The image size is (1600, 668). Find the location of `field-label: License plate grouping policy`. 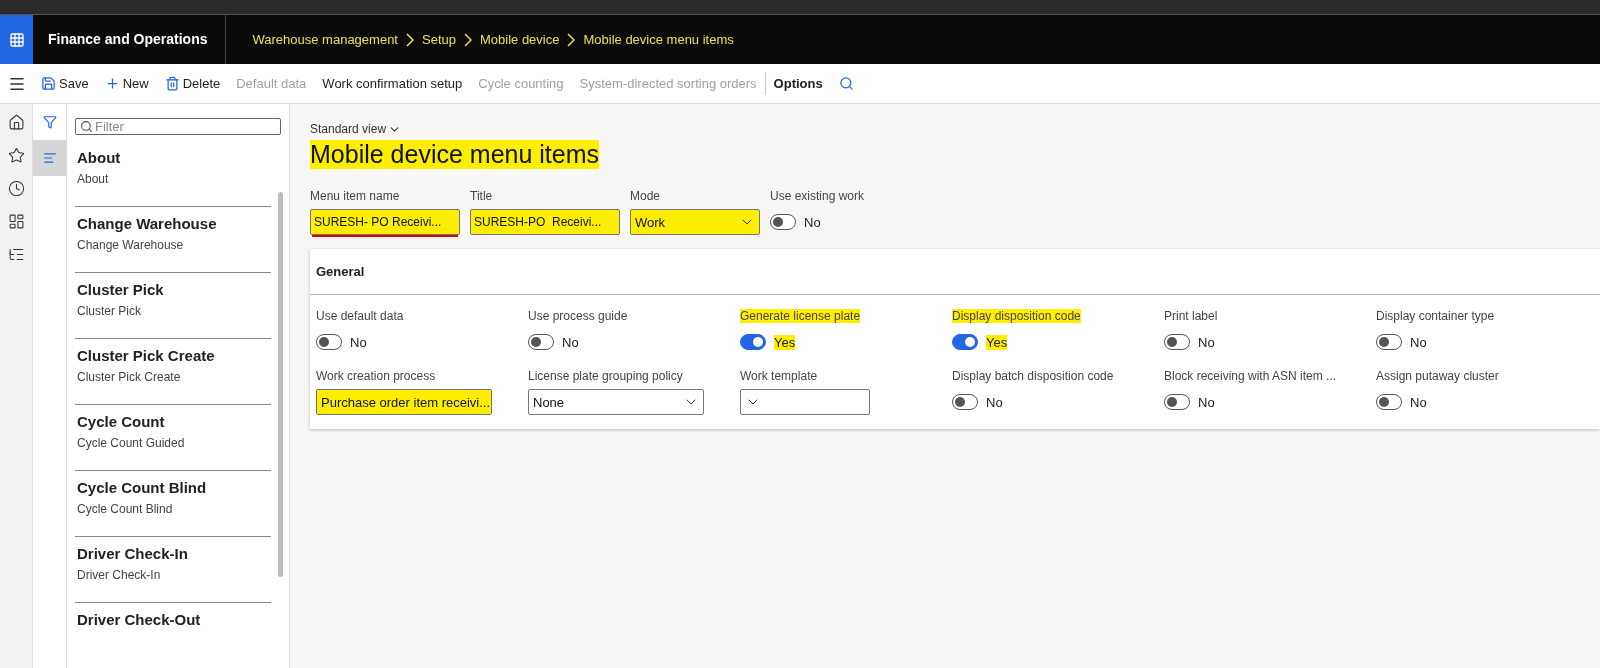

field-label: License plate grouping policy is located at coordinates (605, 376).